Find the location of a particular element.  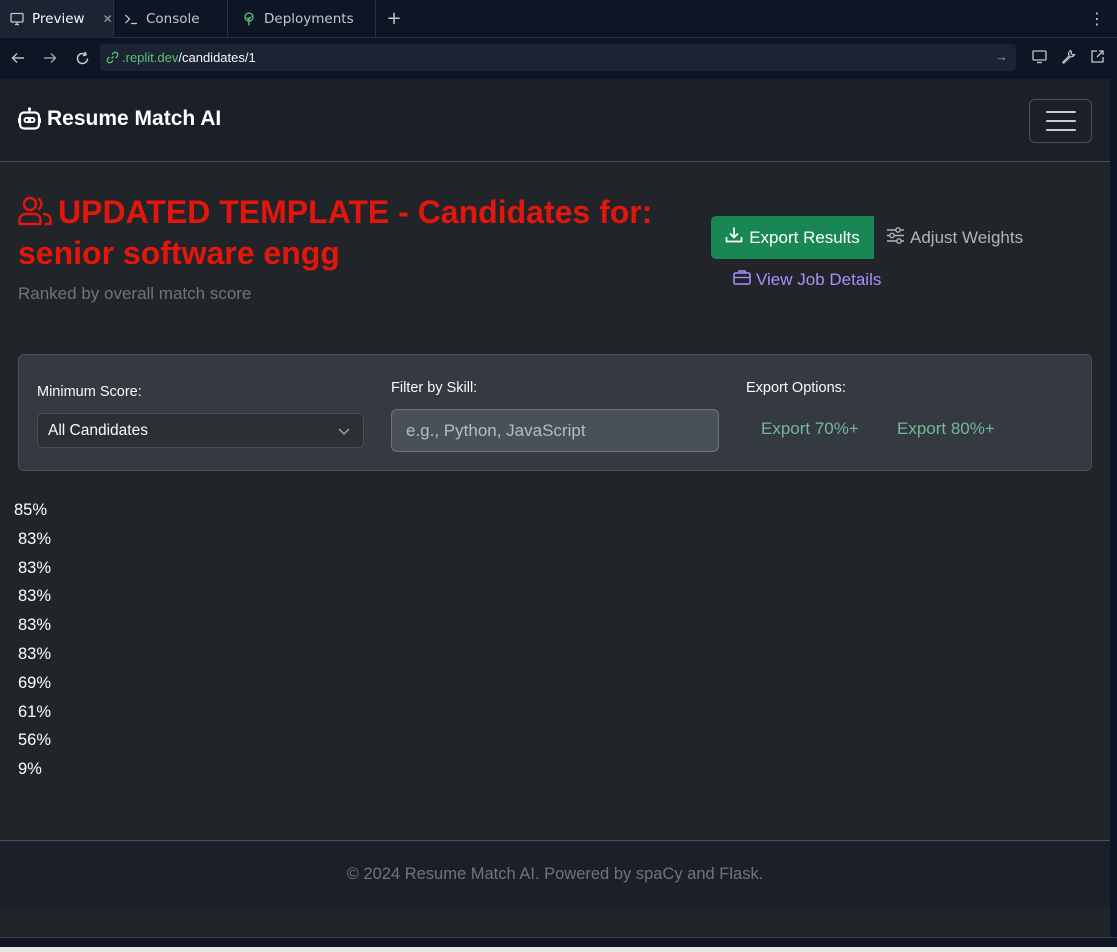

briefcase-icon is located at coordinates (742, 279).